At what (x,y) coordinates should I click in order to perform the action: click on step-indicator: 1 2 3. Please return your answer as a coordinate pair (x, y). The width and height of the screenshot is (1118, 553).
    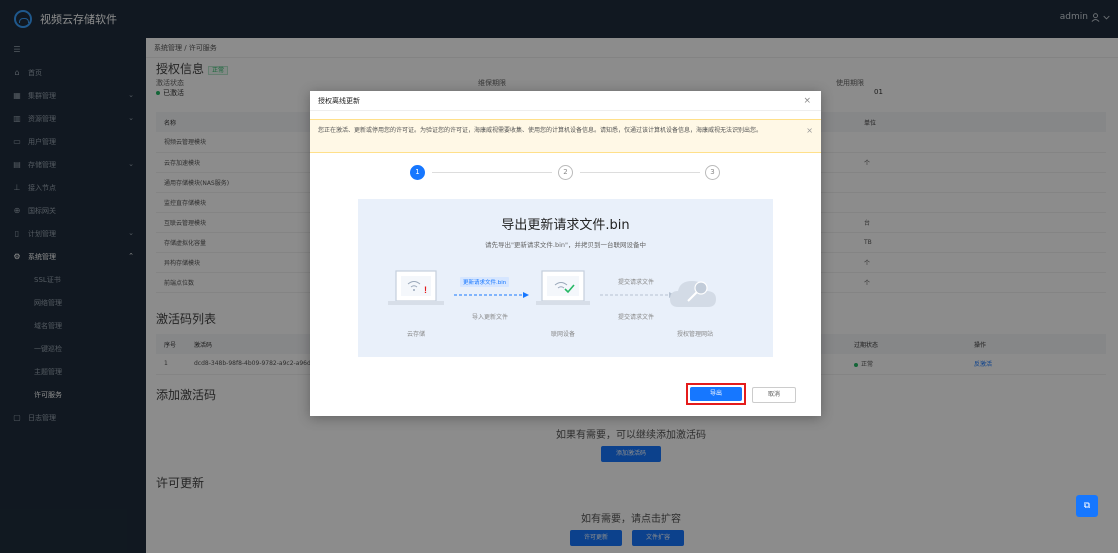
    Looking at the image, I should click on (565, 173).